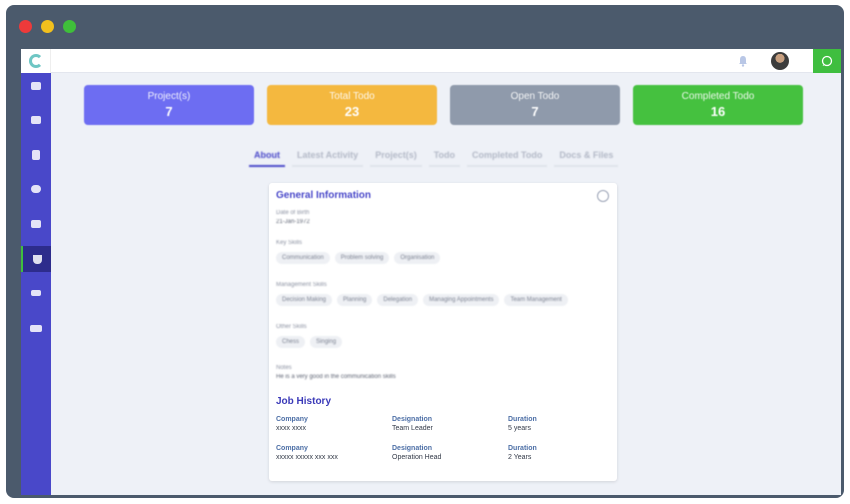  What do you see at coordinates (519, 428) in the screenshot?
I see `duration-value: 5 years` at bounding box center [519, 428].